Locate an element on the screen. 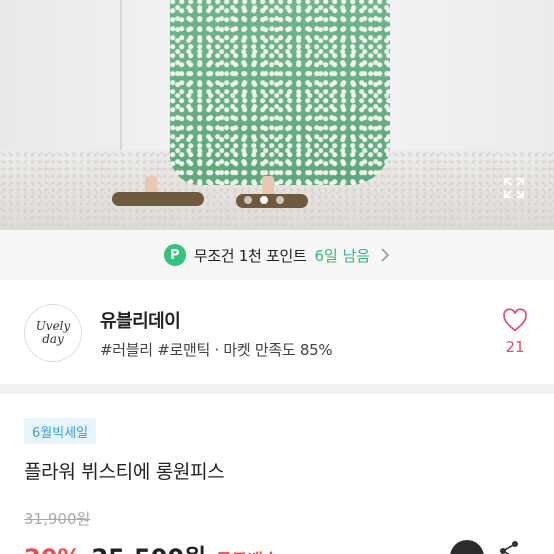 This screenshot has height=554, width=554. points-banner: P 무조건 1천 포인트 6일 남음 is located at coordinates (277, 255).